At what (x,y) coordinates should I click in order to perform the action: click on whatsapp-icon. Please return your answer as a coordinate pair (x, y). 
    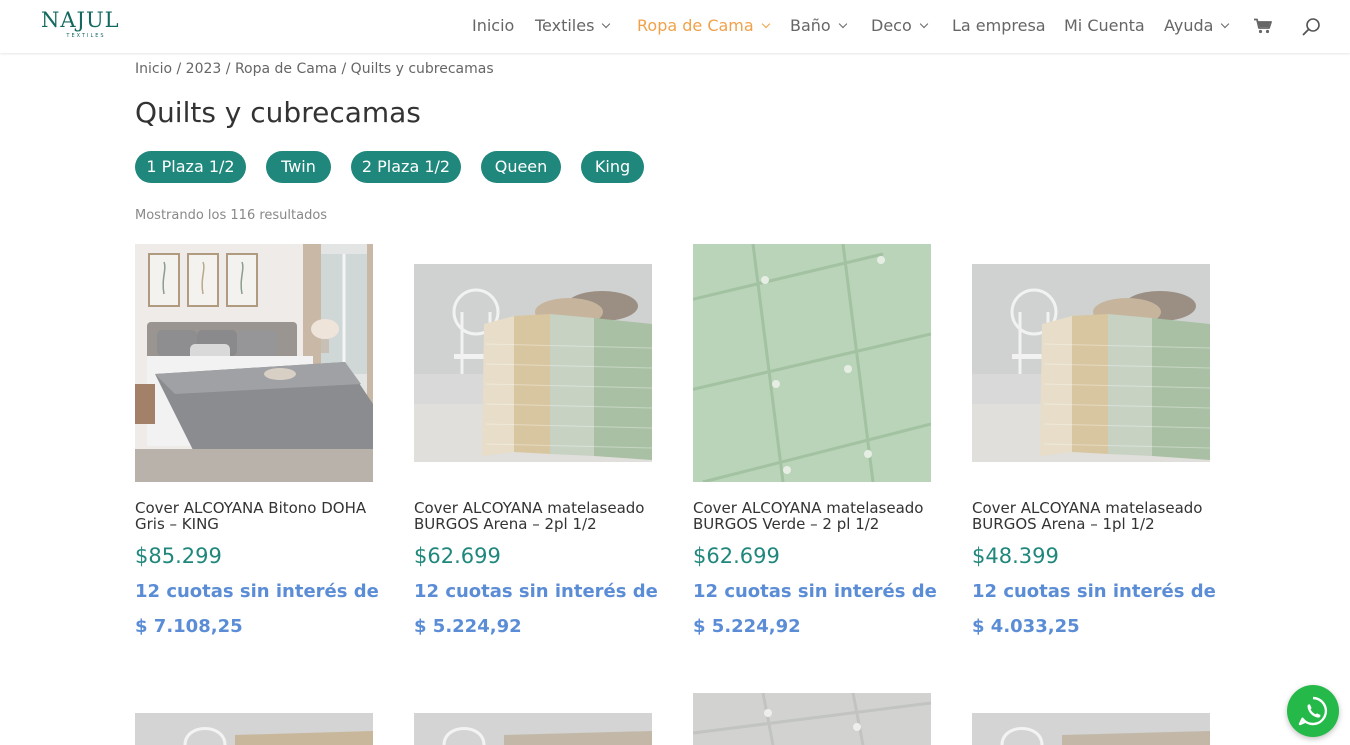
    Looking at the image, I should click on (1313, 711).